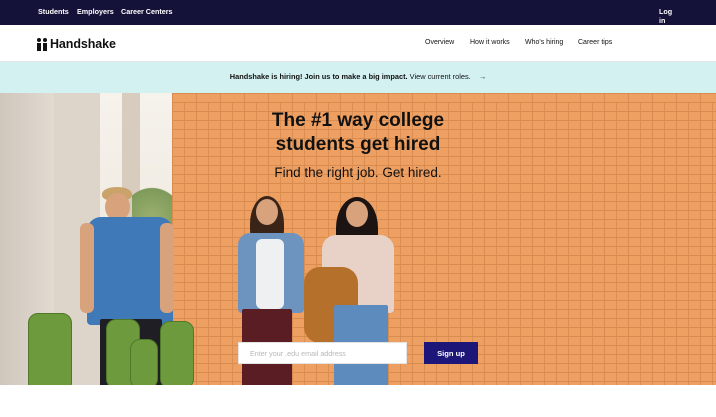 Image resolution: width=716 pixels, height=417 pixels. What do you see at coordinates (358, 144) in the screenshot?
I see `hero-headline-line-2: students get hired` at bounding box center [358, 144].